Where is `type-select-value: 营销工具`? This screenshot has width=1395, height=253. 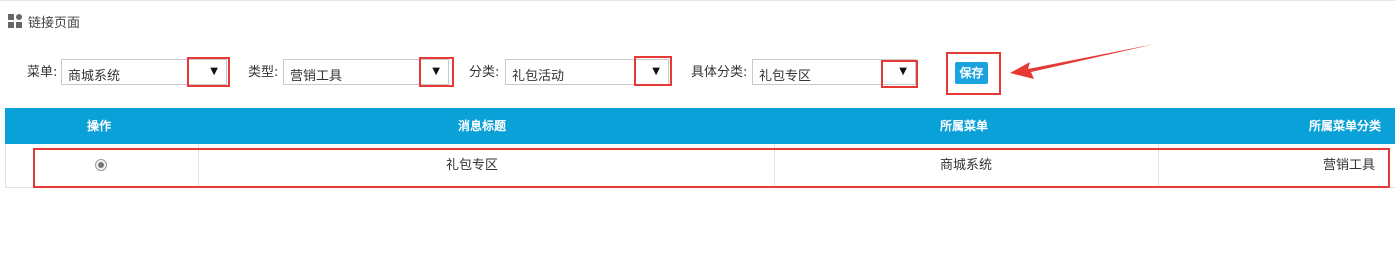 type-select-value: 营销工具 is located at coordinates (316, 76).